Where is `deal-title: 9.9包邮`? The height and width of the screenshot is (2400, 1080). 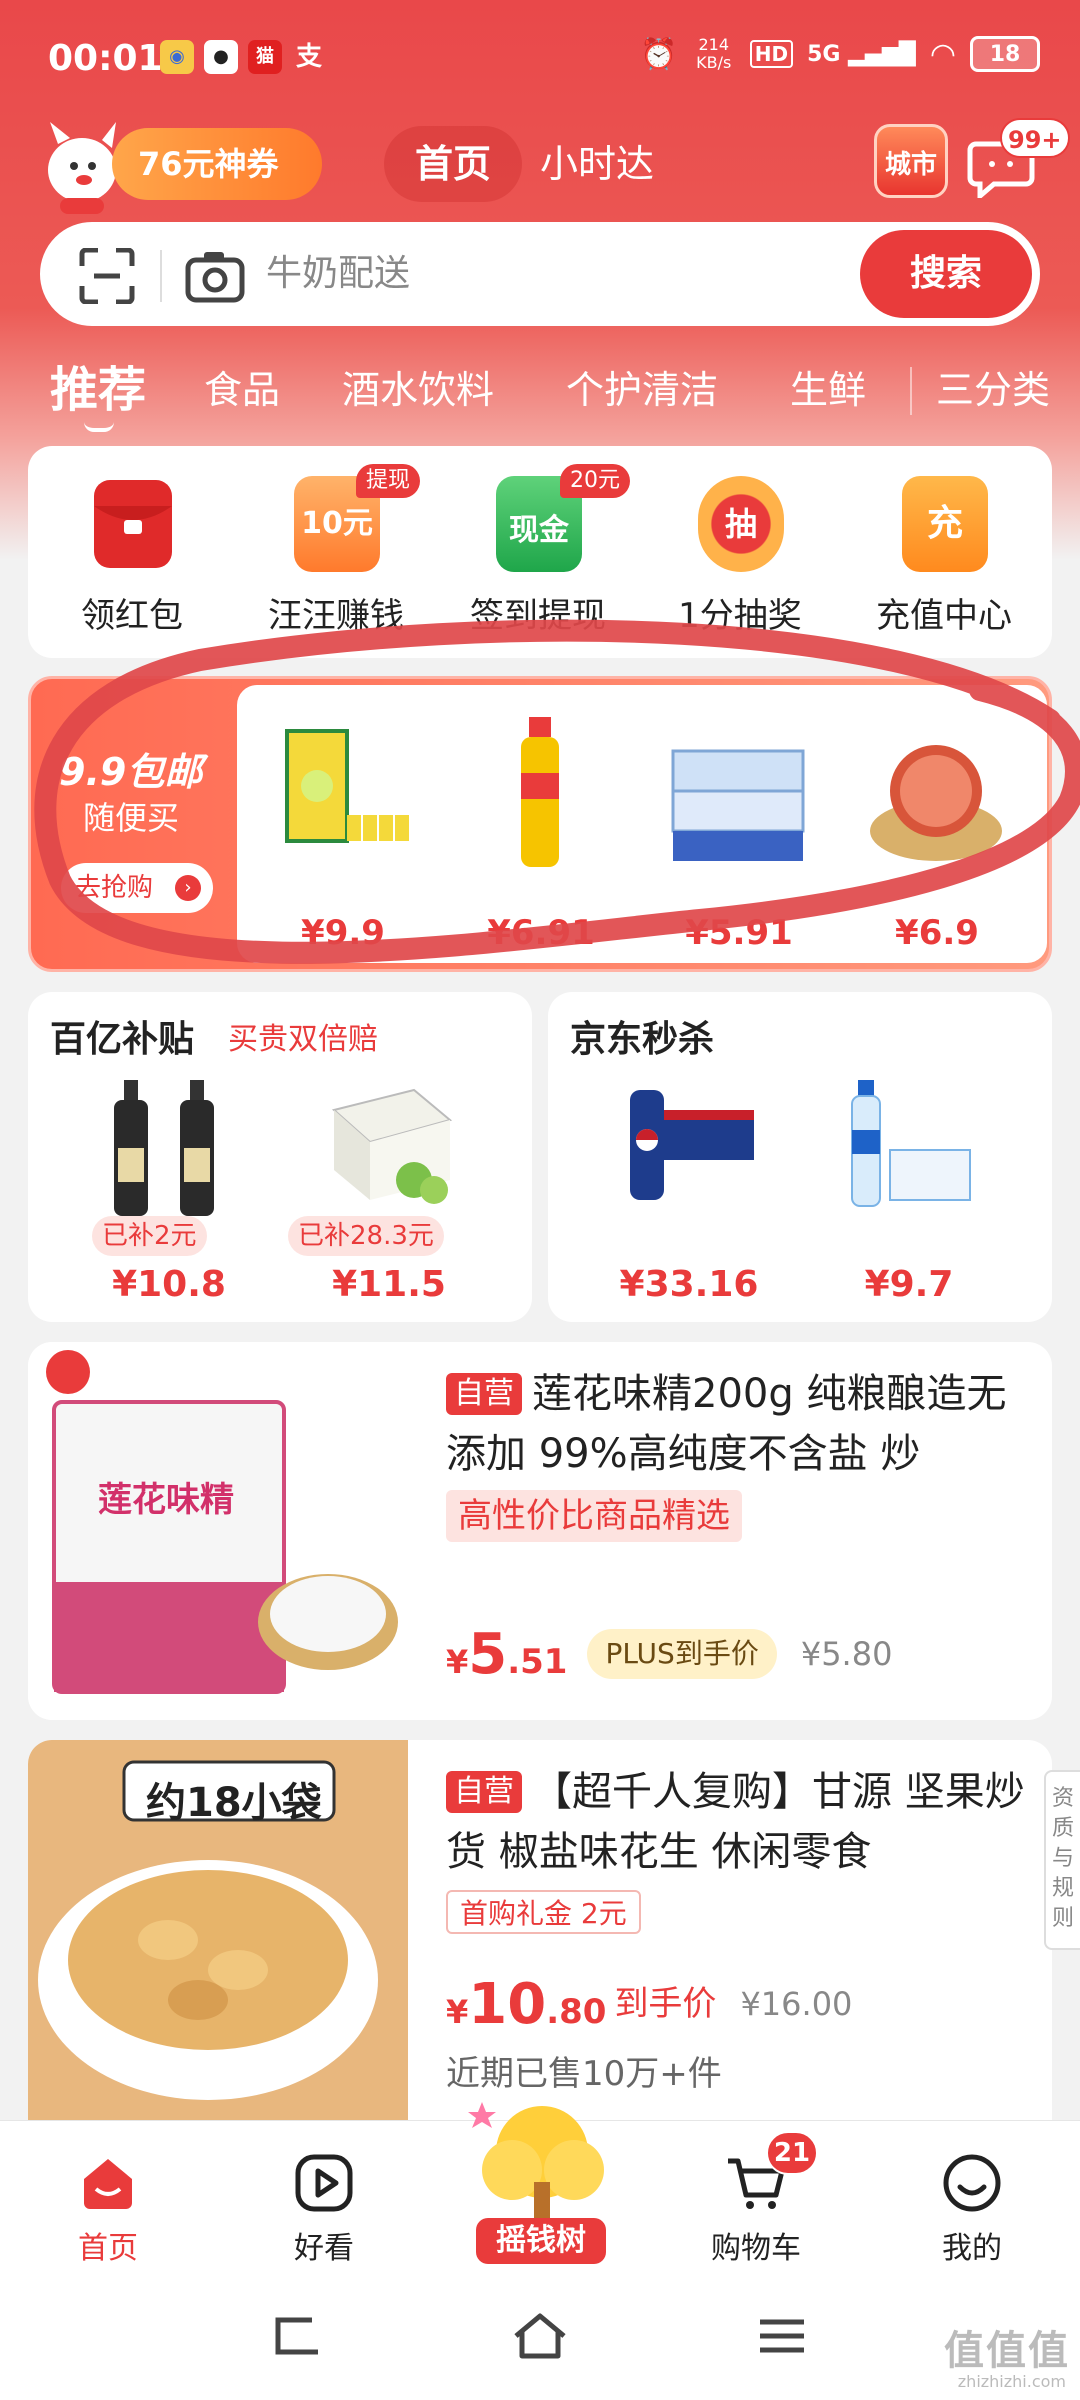
deal-title: 9.9包邮 is located at coordinates (131, 772).